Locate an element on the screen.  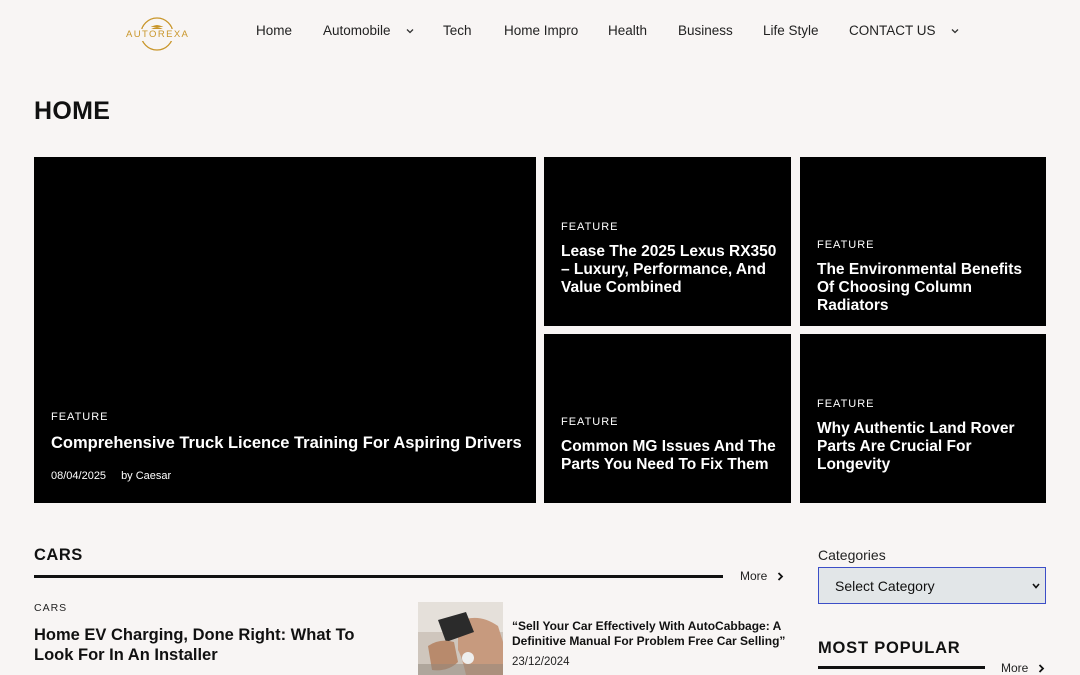
nav-item-home-impro: Home Impro is located at coordinates (541, 30).